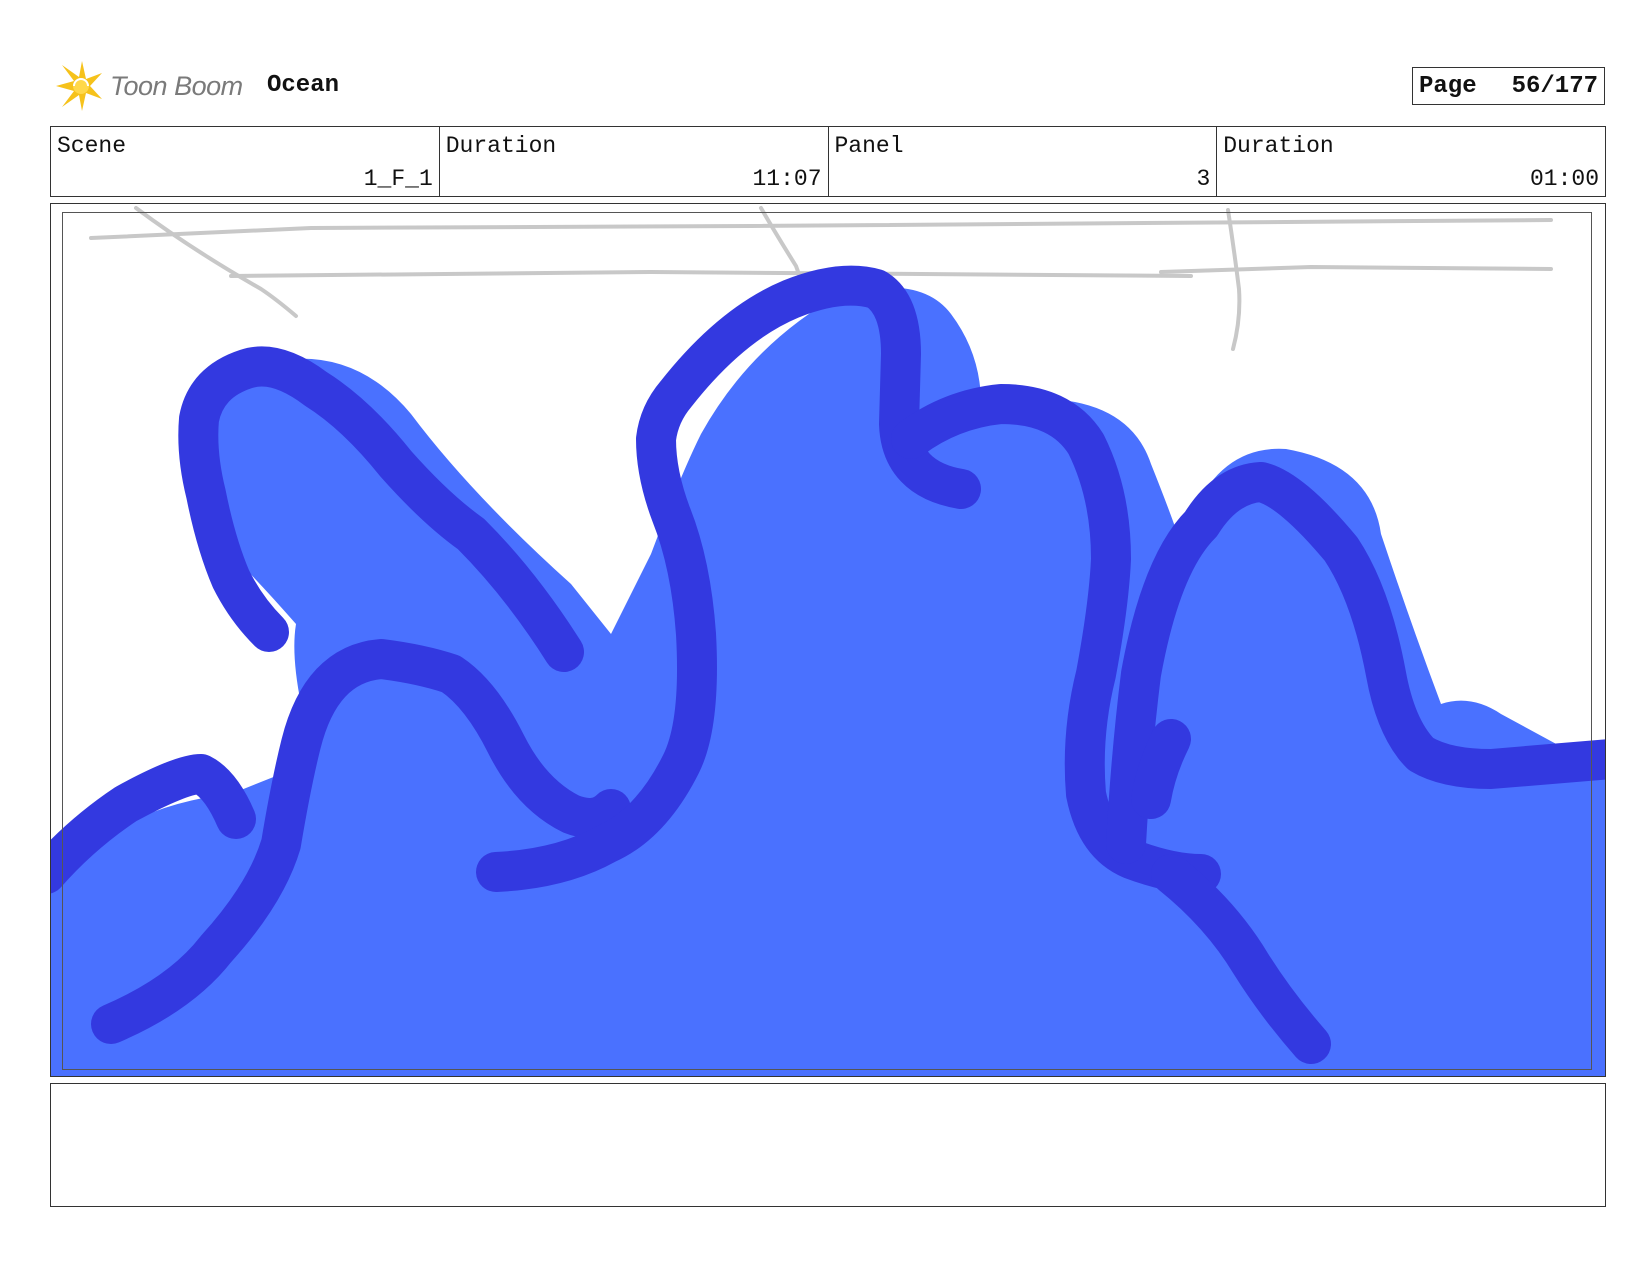  What do you see at coordinates (1564, 179) in the screenshot?
I see `panel-duration-value: 01:00` at bounding box center [1564, 179].